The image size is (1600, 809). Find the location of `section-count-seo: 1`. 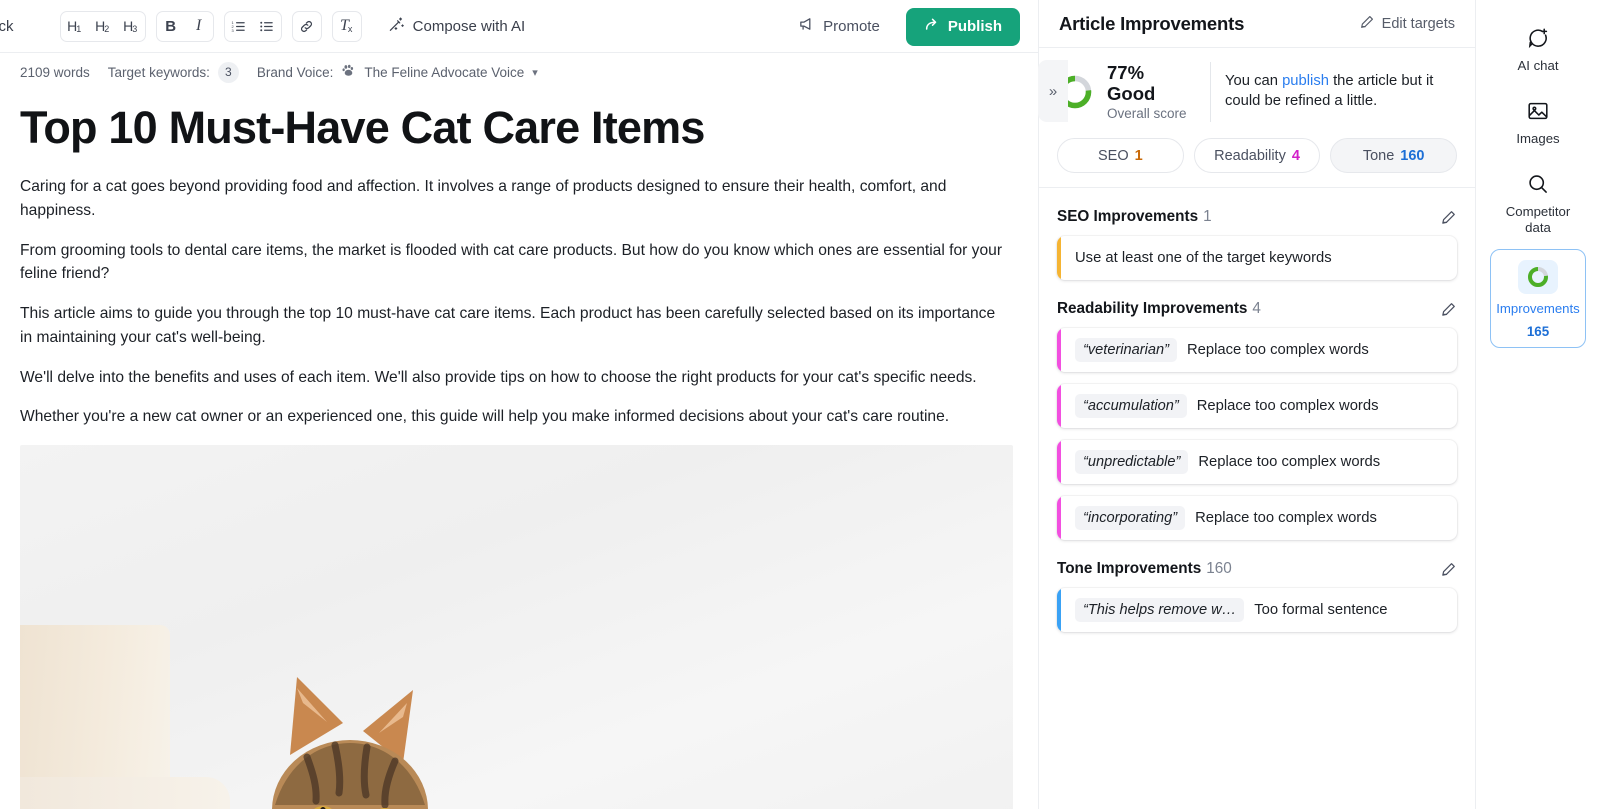

section-count-seo: 1 is located at coordinates (1207, 217).